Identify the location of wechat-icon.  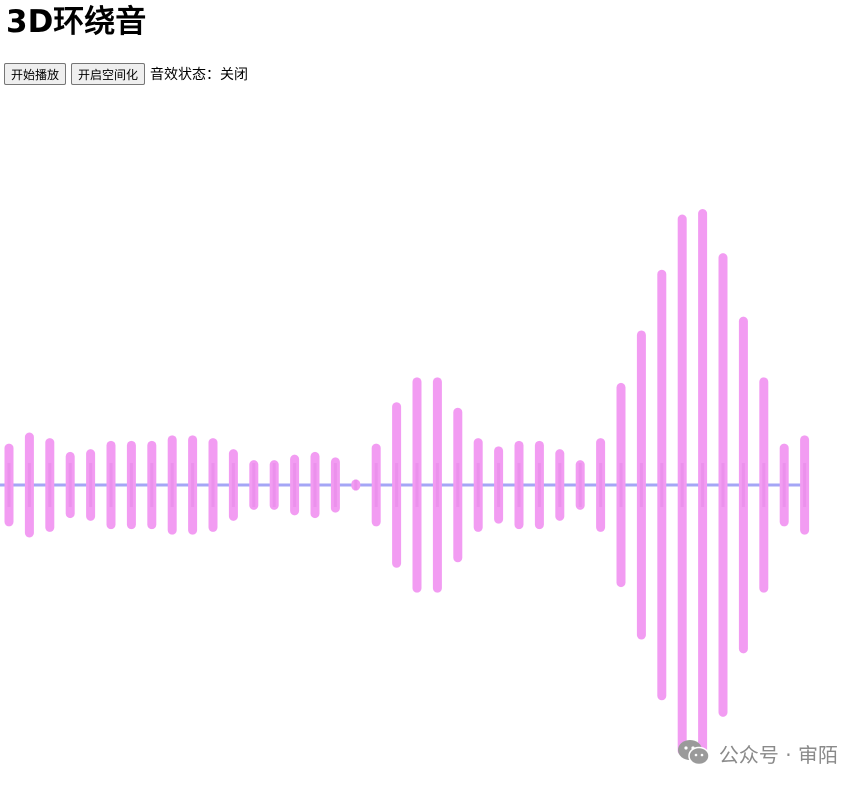
(693, 753).